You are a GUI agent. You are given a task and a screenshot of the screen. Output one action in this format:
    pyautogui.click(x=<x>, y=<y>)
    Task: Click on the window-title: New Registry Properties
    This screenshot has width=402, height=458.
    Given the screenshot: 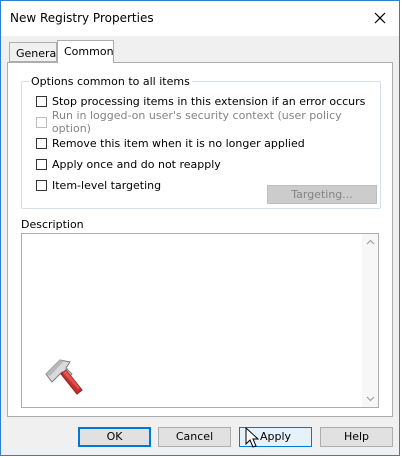 What is the action you would take?
    pyautogui.click(x=82, y=18)
    